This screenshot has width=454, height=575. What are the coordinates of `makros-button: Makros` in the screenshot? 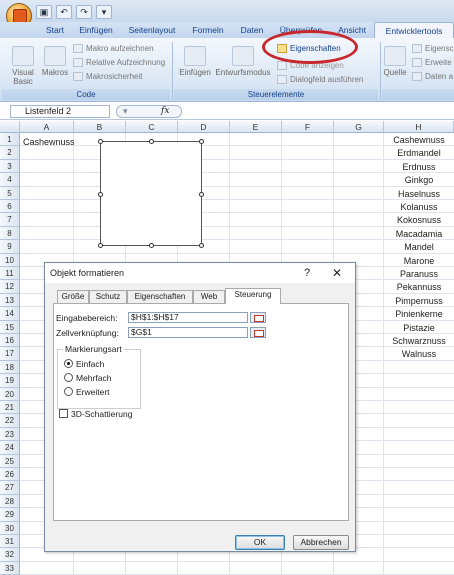 It's located at (55, 61).